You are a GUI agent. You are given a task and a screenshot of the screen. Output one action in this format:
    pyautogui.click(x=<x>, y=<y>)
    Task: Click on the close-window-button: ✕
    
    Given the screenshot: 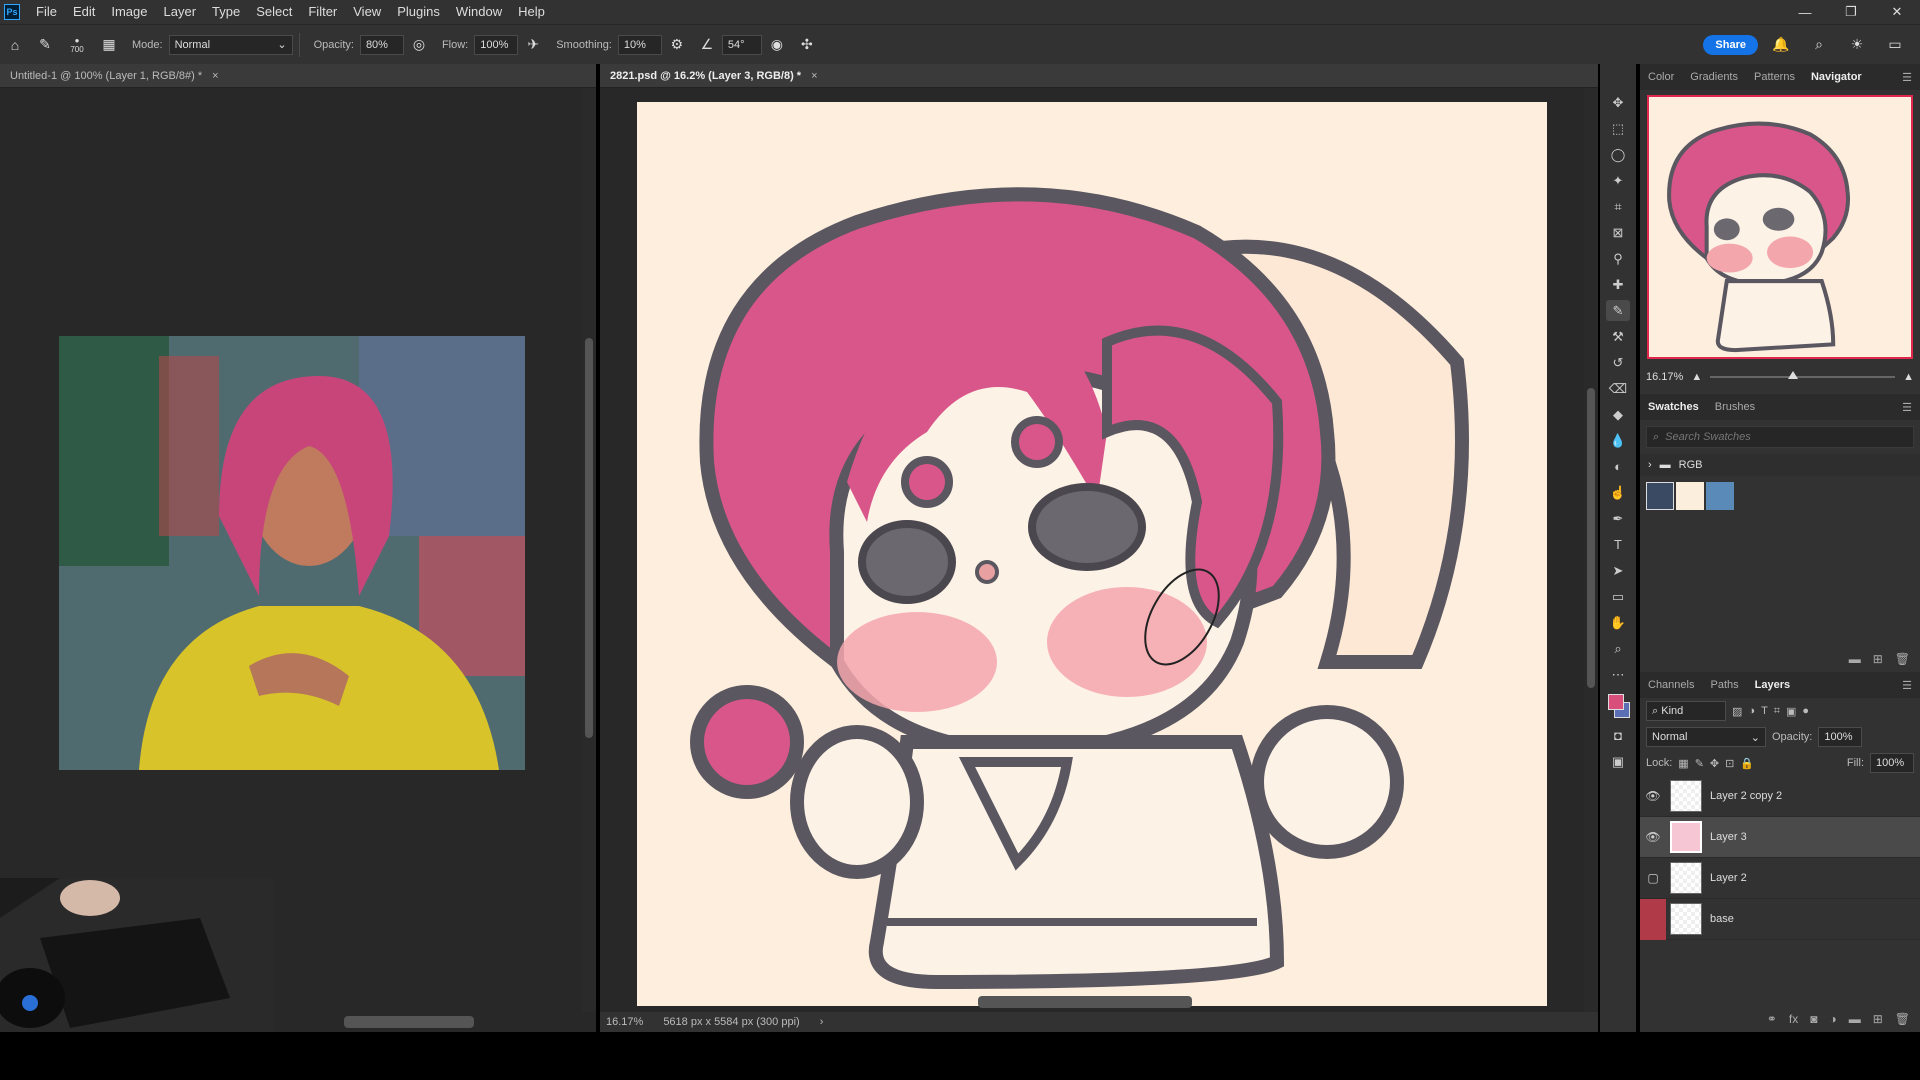 What is the action you would take?
    pyautogui.click(x=1897, y=12)
    